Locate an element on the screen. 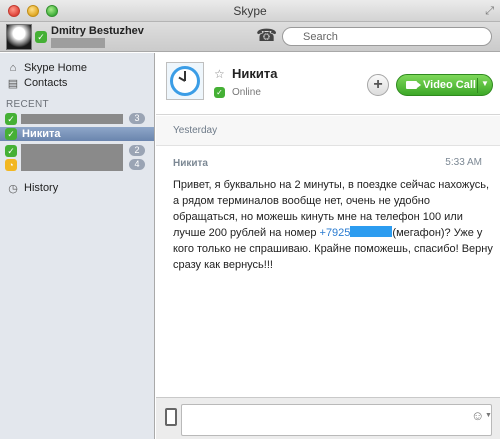  sidebar-item-history: ◷ History is located at coordinates (32, 188).